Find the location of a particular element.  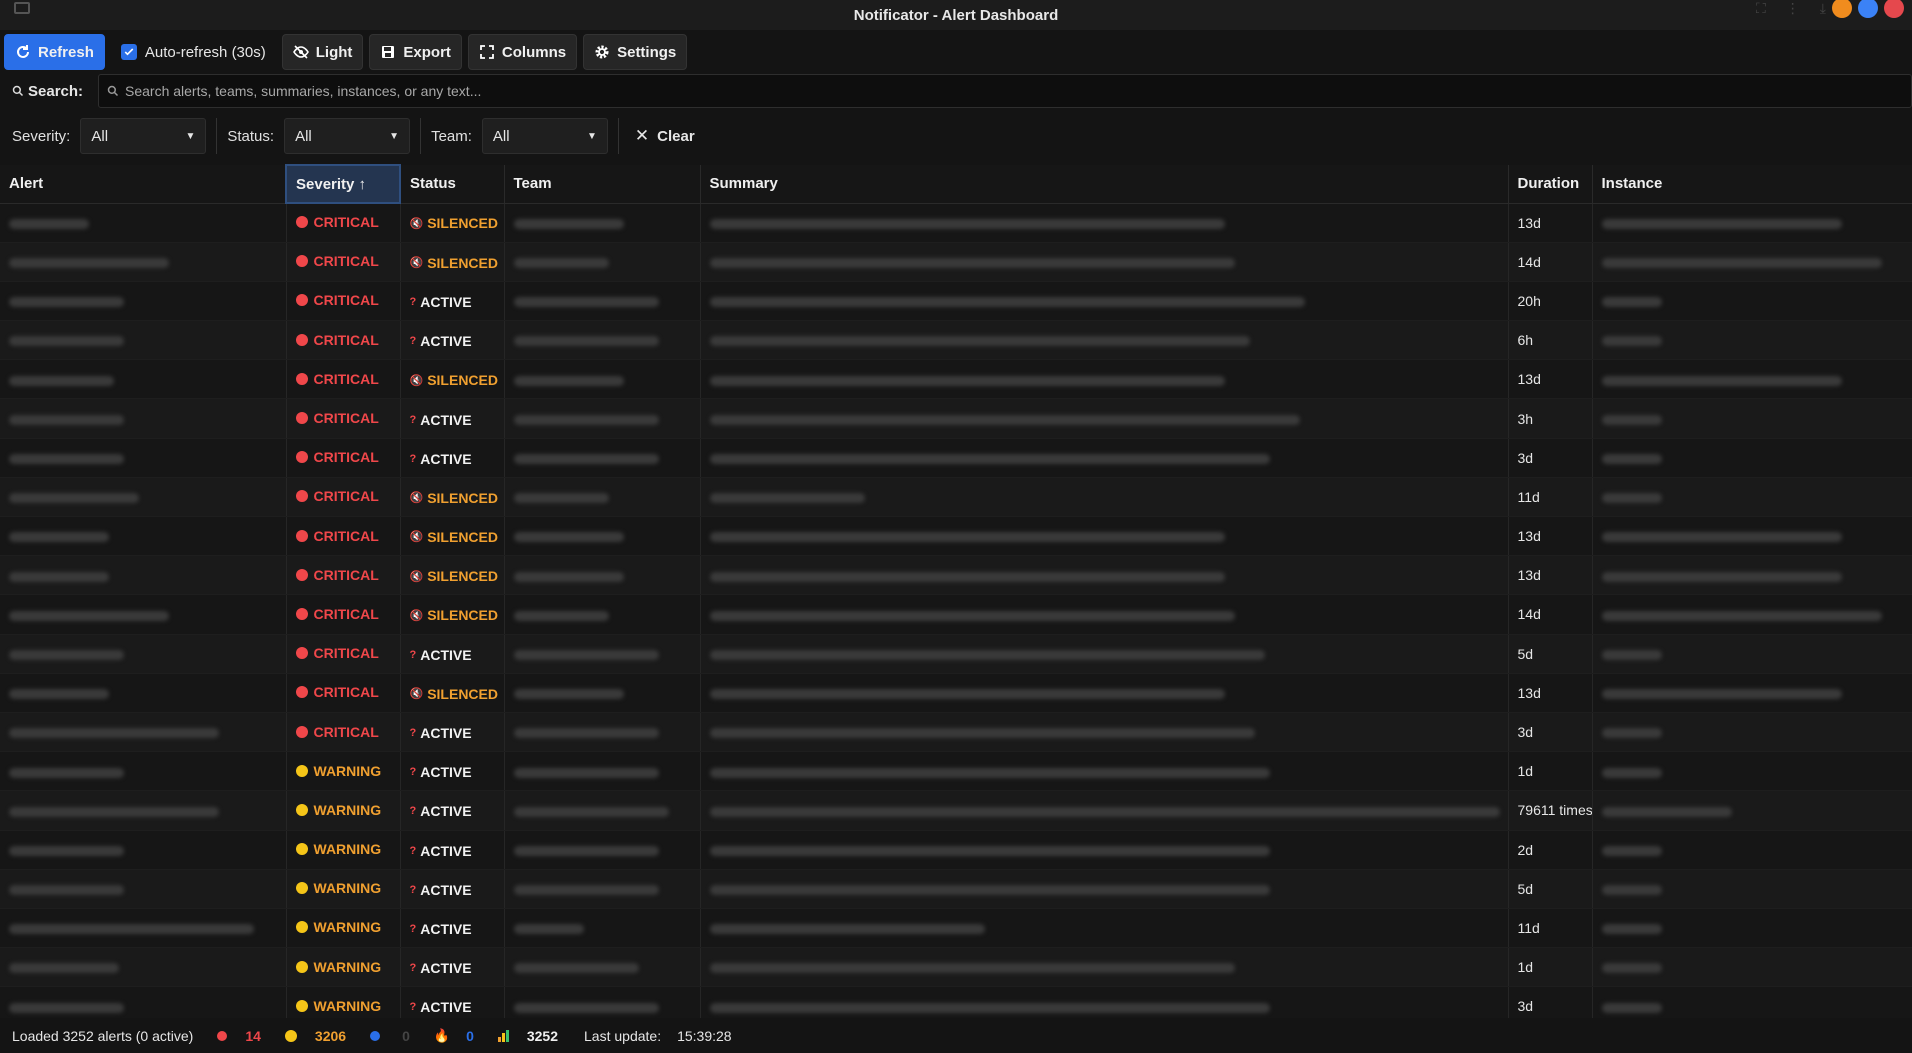

duration-cell: 3d is located at coordinates (1550, 458).